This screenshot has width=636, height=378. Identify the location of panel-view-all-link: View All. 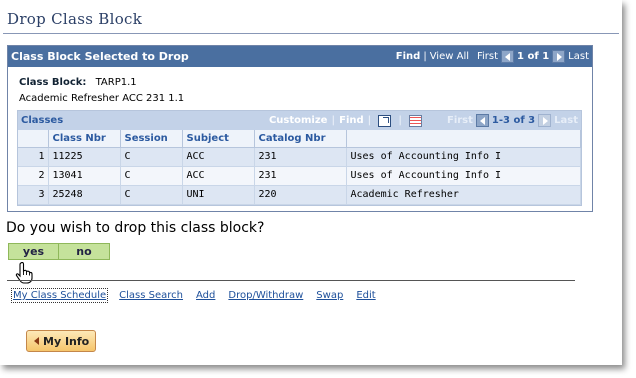
(449, 56).